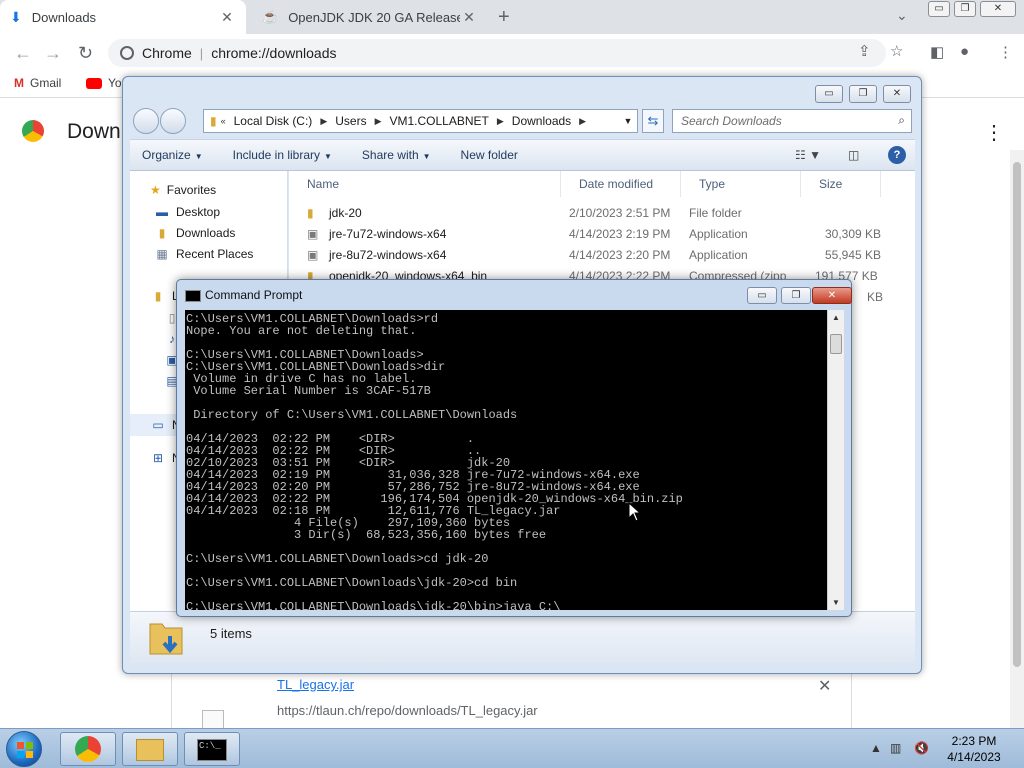 The width and height of the screenshot is (1024, 768). What do you see at coordinates (37, 83) in the screenshot?
I see `bookmark-gmail: M Gmail` at bounding box center [37, 83].